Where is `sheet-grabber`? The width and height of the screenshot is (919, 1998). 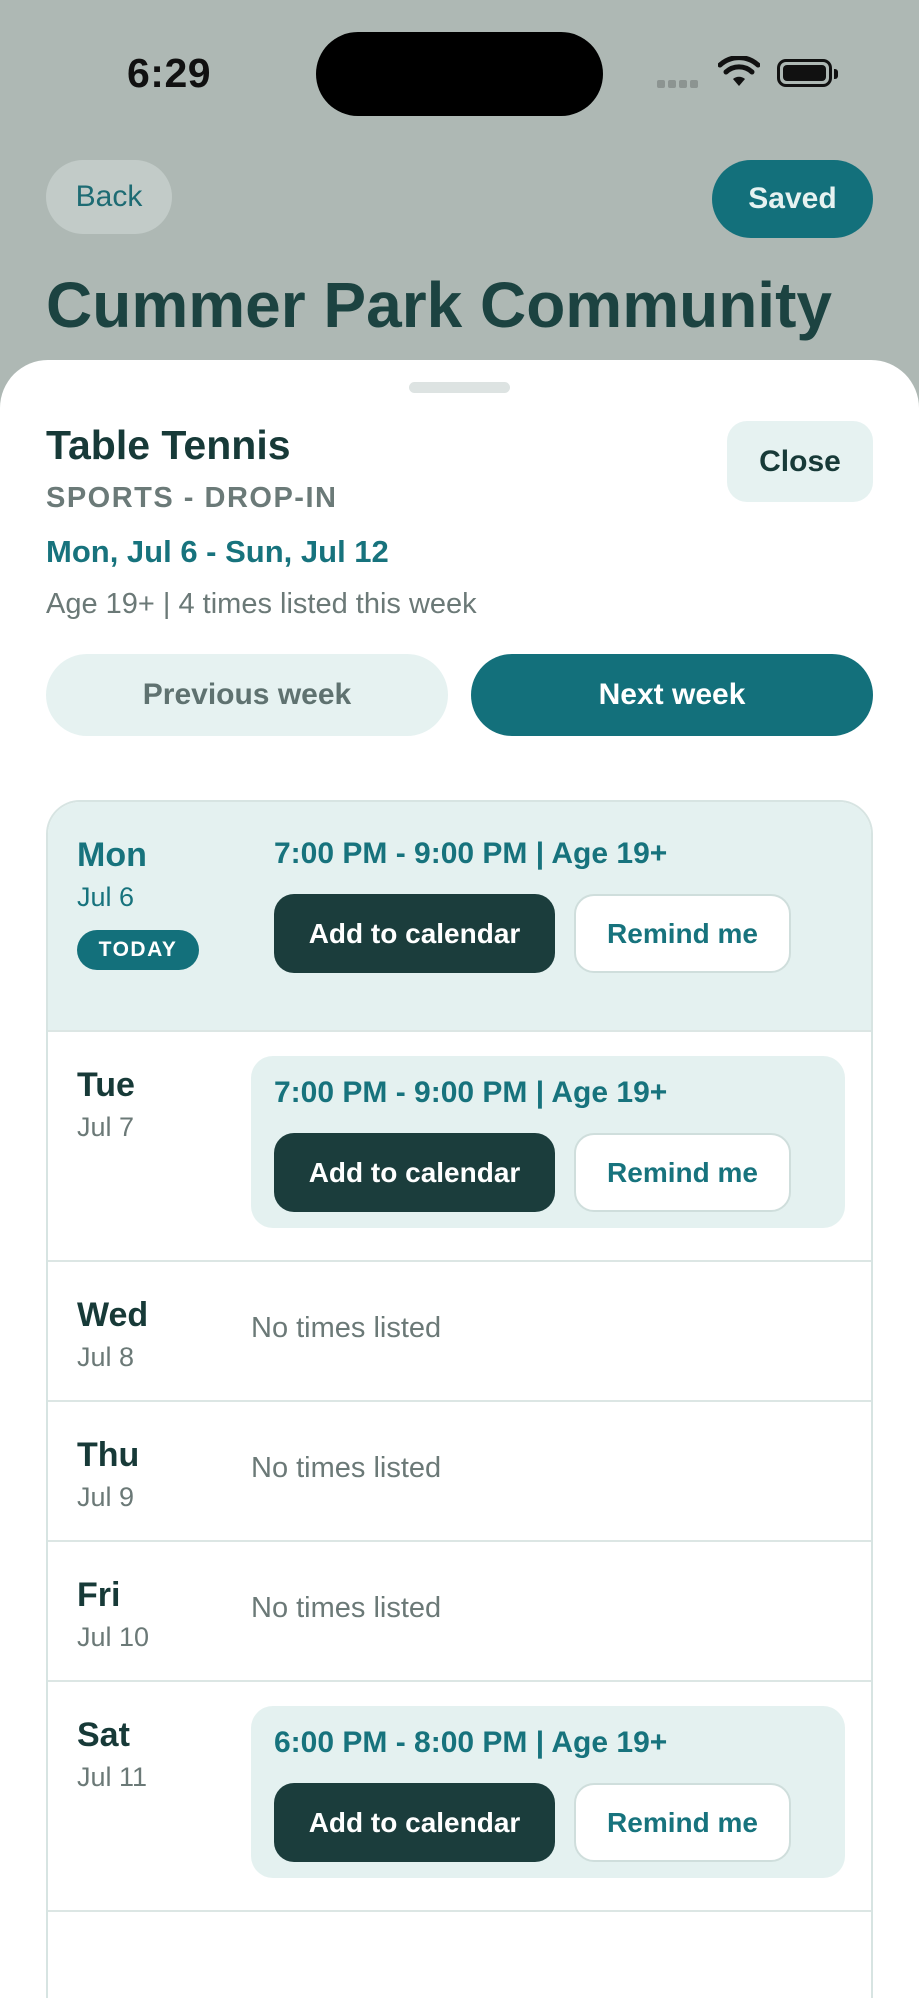 sheet-grabber is located at coordinates (459, 387).